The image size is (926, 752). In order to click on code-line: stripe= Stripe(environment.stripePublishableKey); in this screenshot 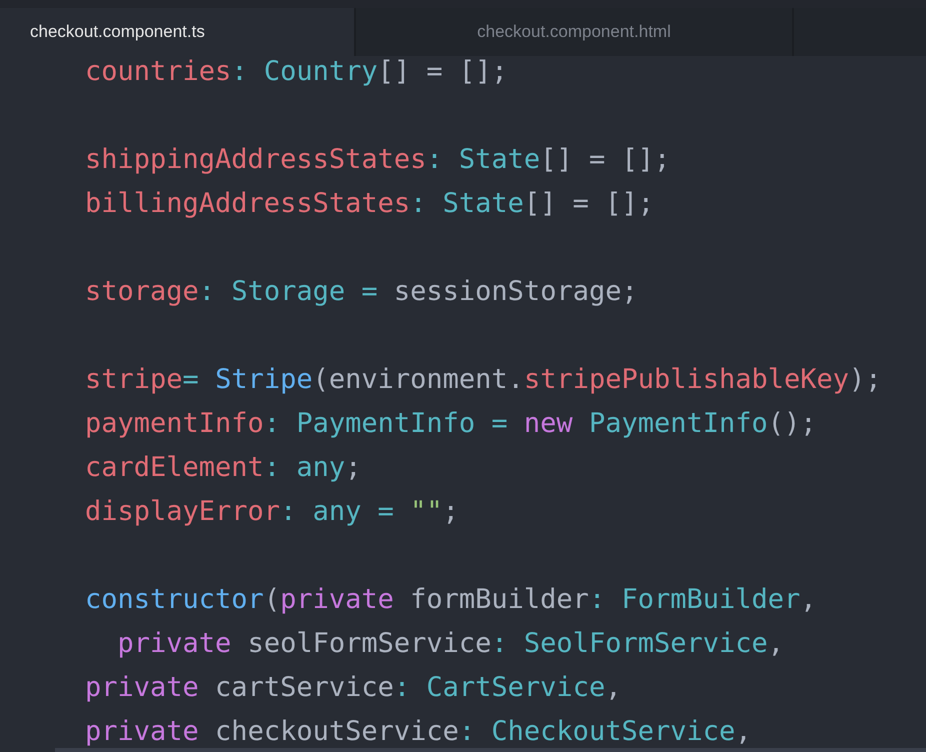, I will do `click(483, 380)`.